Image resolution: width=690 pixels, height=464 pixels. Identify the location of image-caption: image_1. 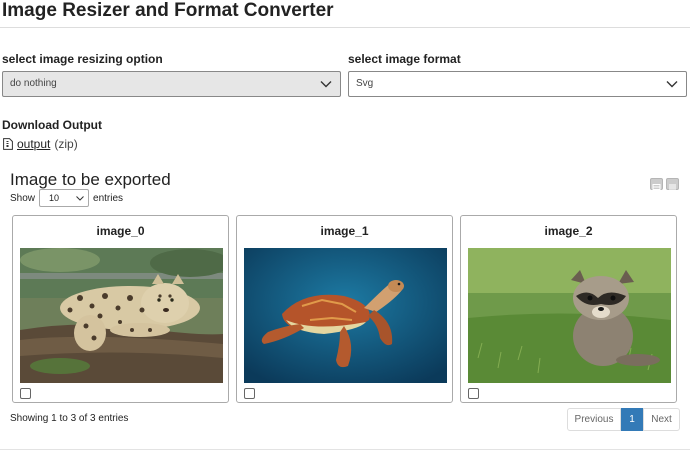
(344, 231).